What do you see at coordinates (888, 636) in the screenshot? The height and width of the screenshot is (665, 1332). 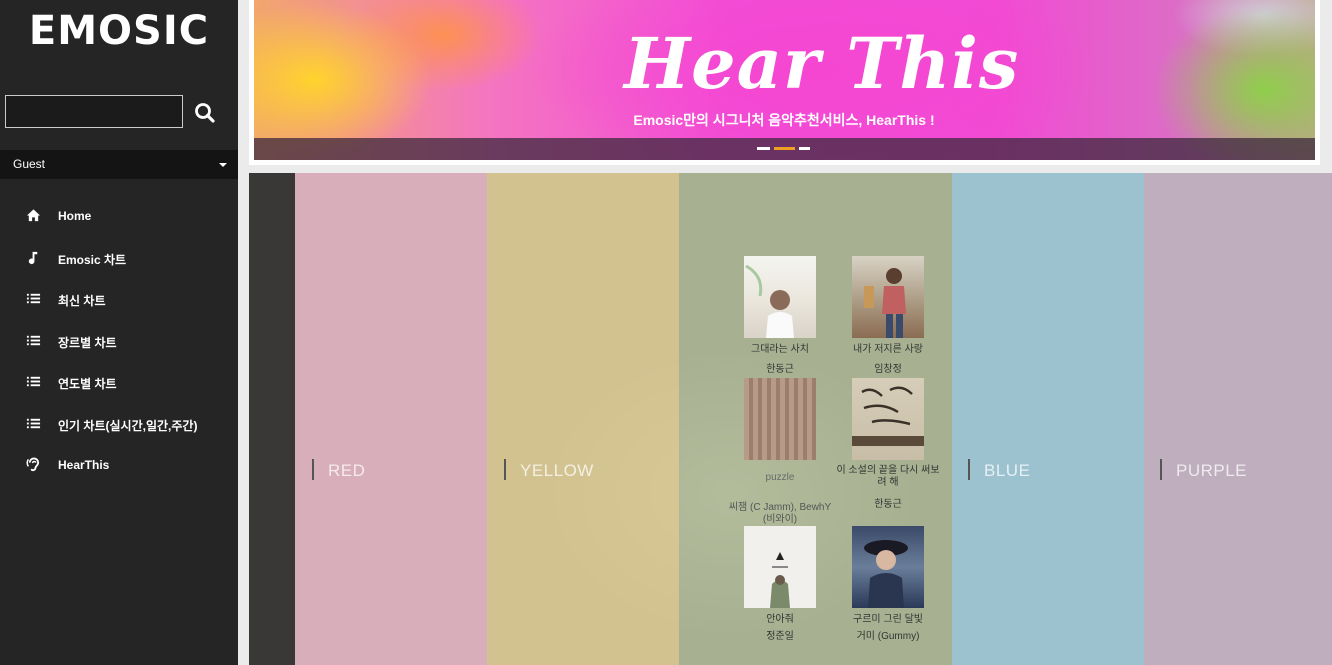 I see `song-artist: 거미 (Gummy)` at bounding box center [888, 636].